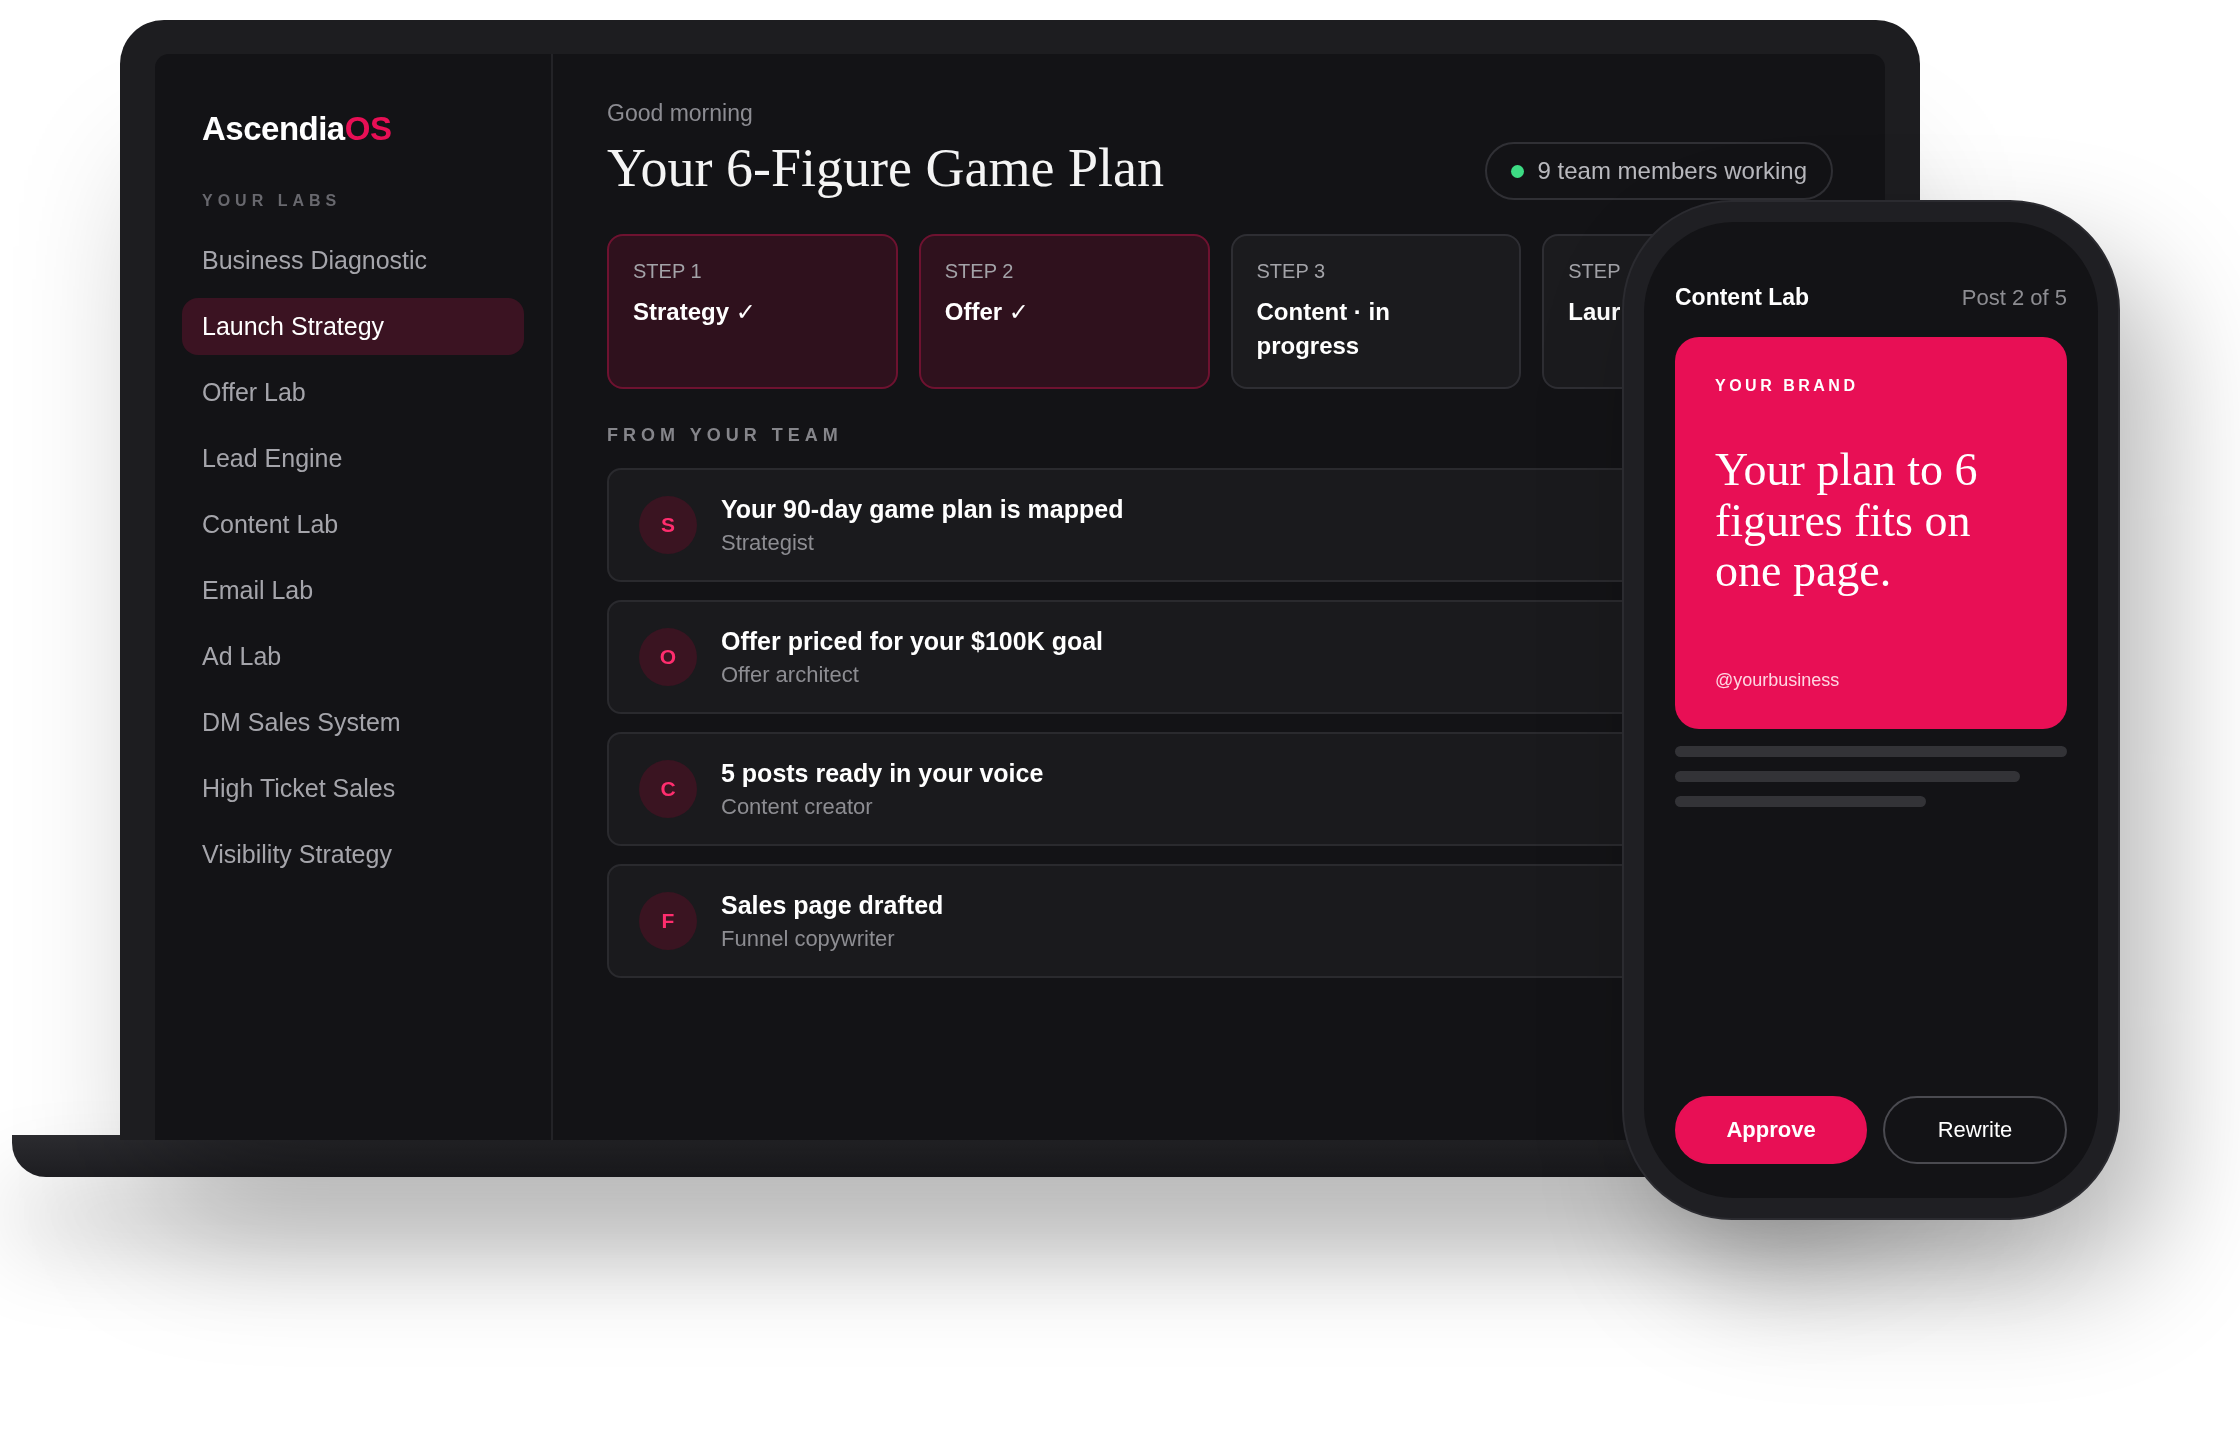 The height and width of the screenshot is (1440, 2240). What do you see at coordinates (882, 773) in the screenshot?
I see `update-title: 5 posts ready in your voice` at bounding box center [882, 773].